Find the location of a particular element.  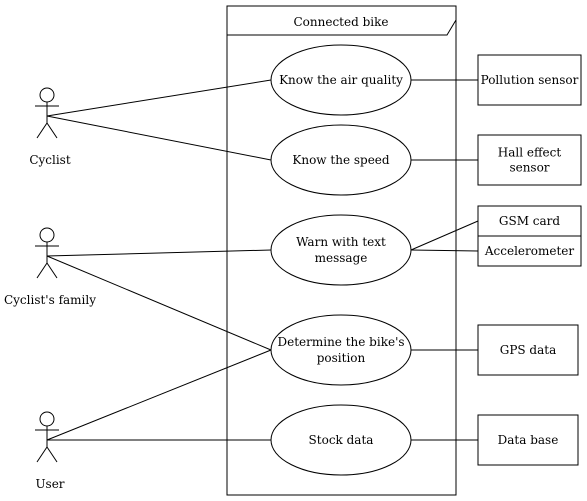

external-pollution: Pollution sensor is located at coordinates (529, 80).